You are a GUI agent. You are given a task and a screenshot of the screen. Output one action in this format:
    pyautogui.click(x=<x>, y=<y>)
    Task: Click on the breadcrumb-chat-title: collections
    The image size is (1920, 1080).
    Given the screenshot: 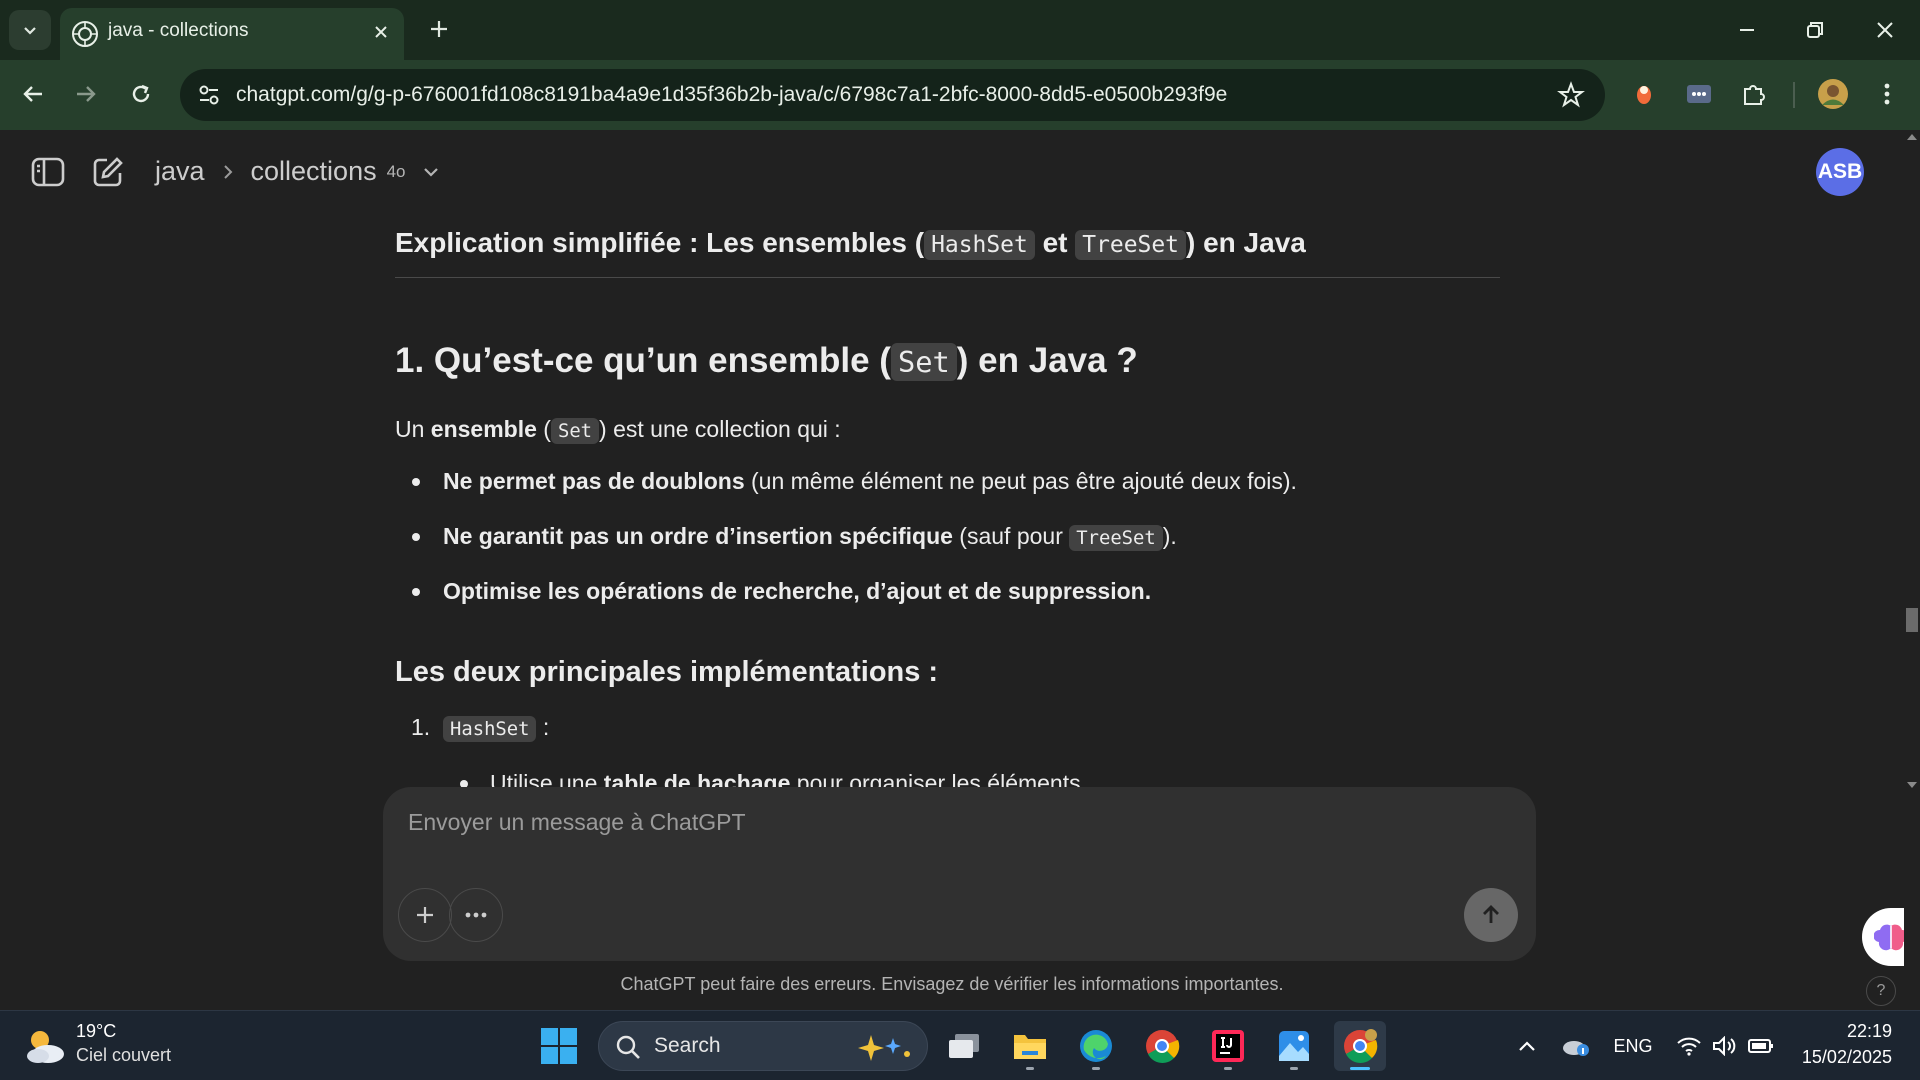 What is the action you would take?
    pyautogui.click(x=314, y=171)
    